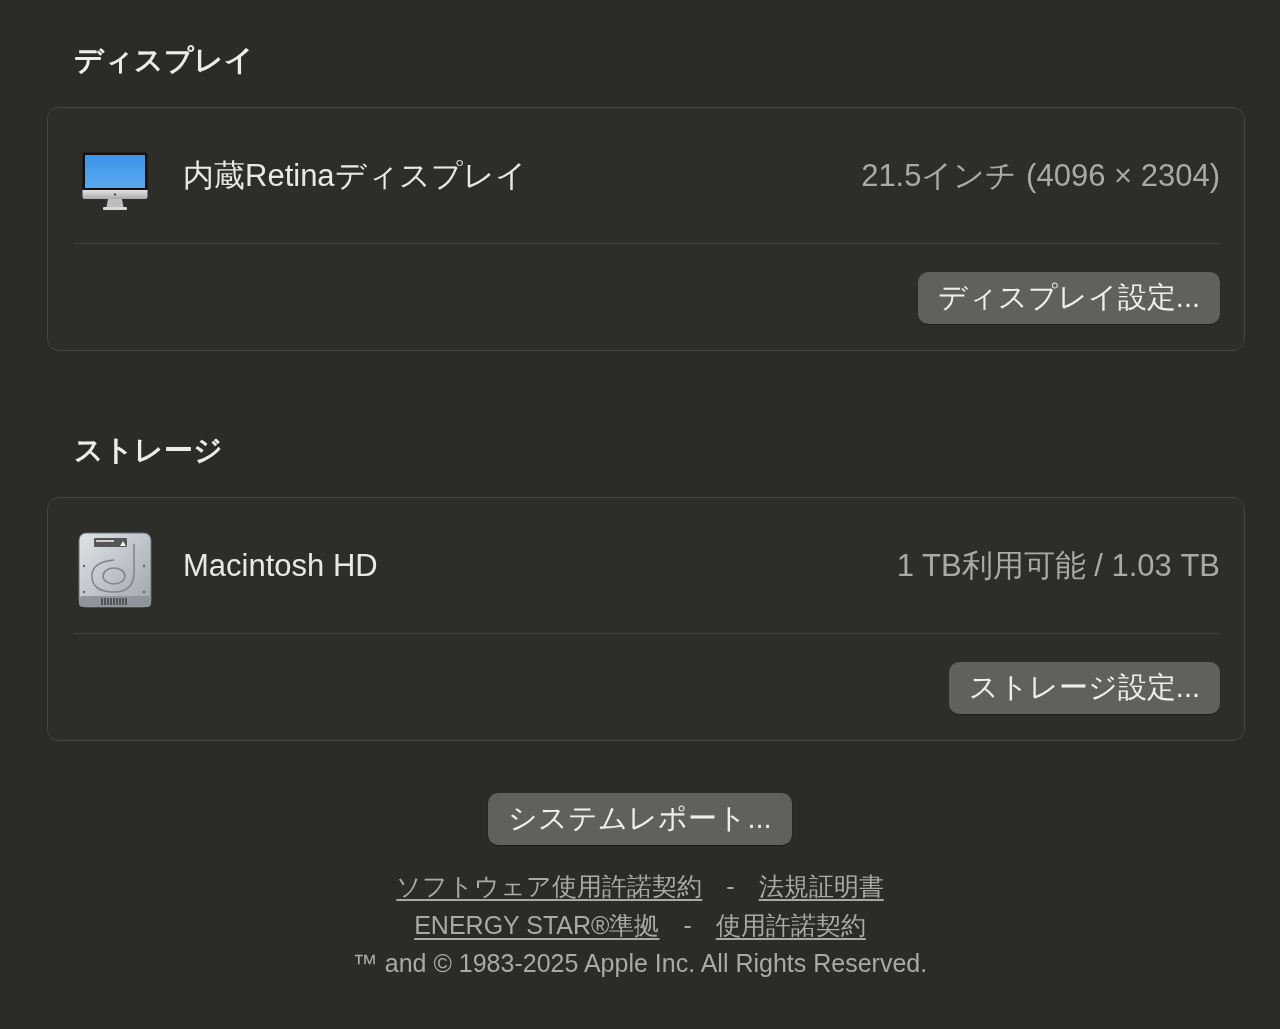  I want to click on section-heading: ディスプレイ, so click(164, 60).